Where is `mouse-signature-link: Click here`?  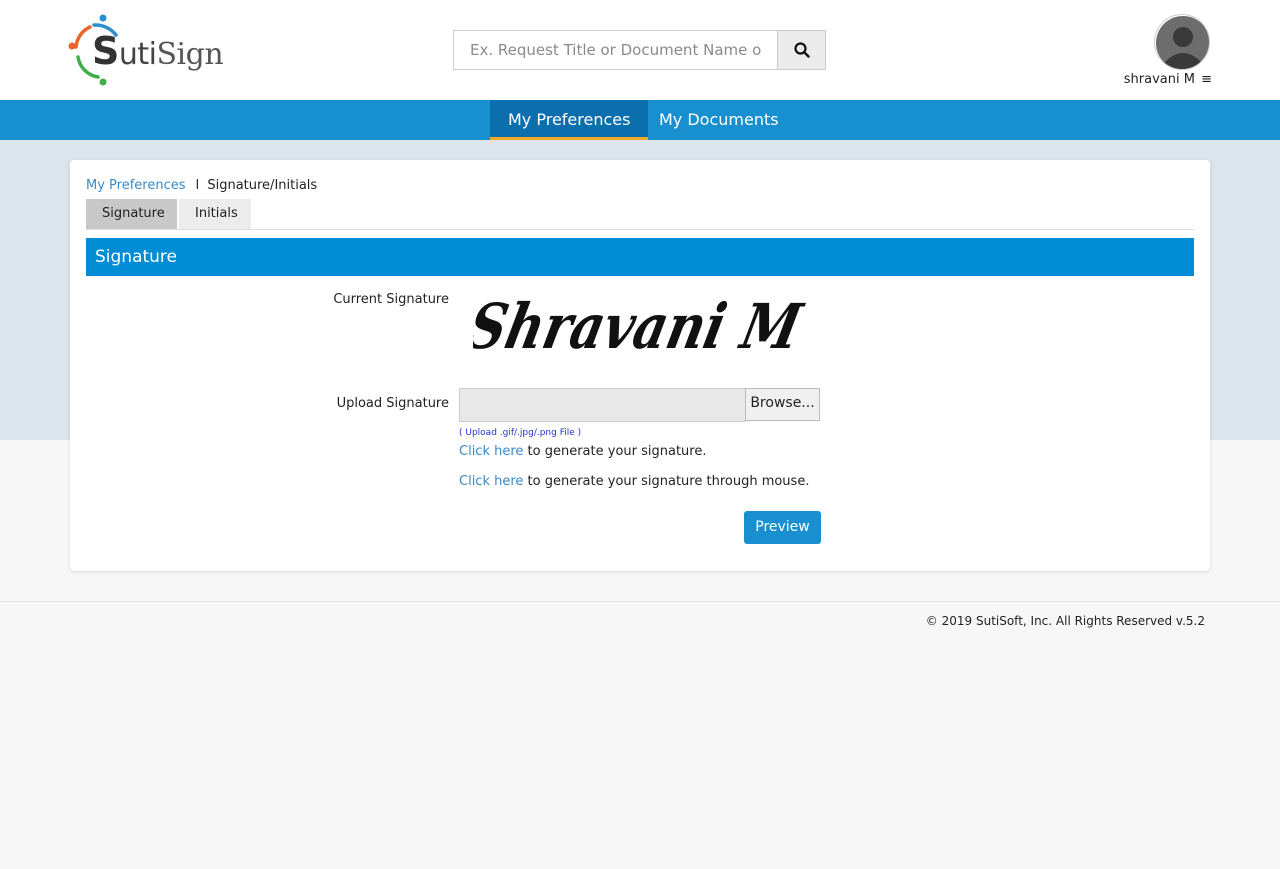 mouse-signature-link: Click here is located at coordinates (491, 481).